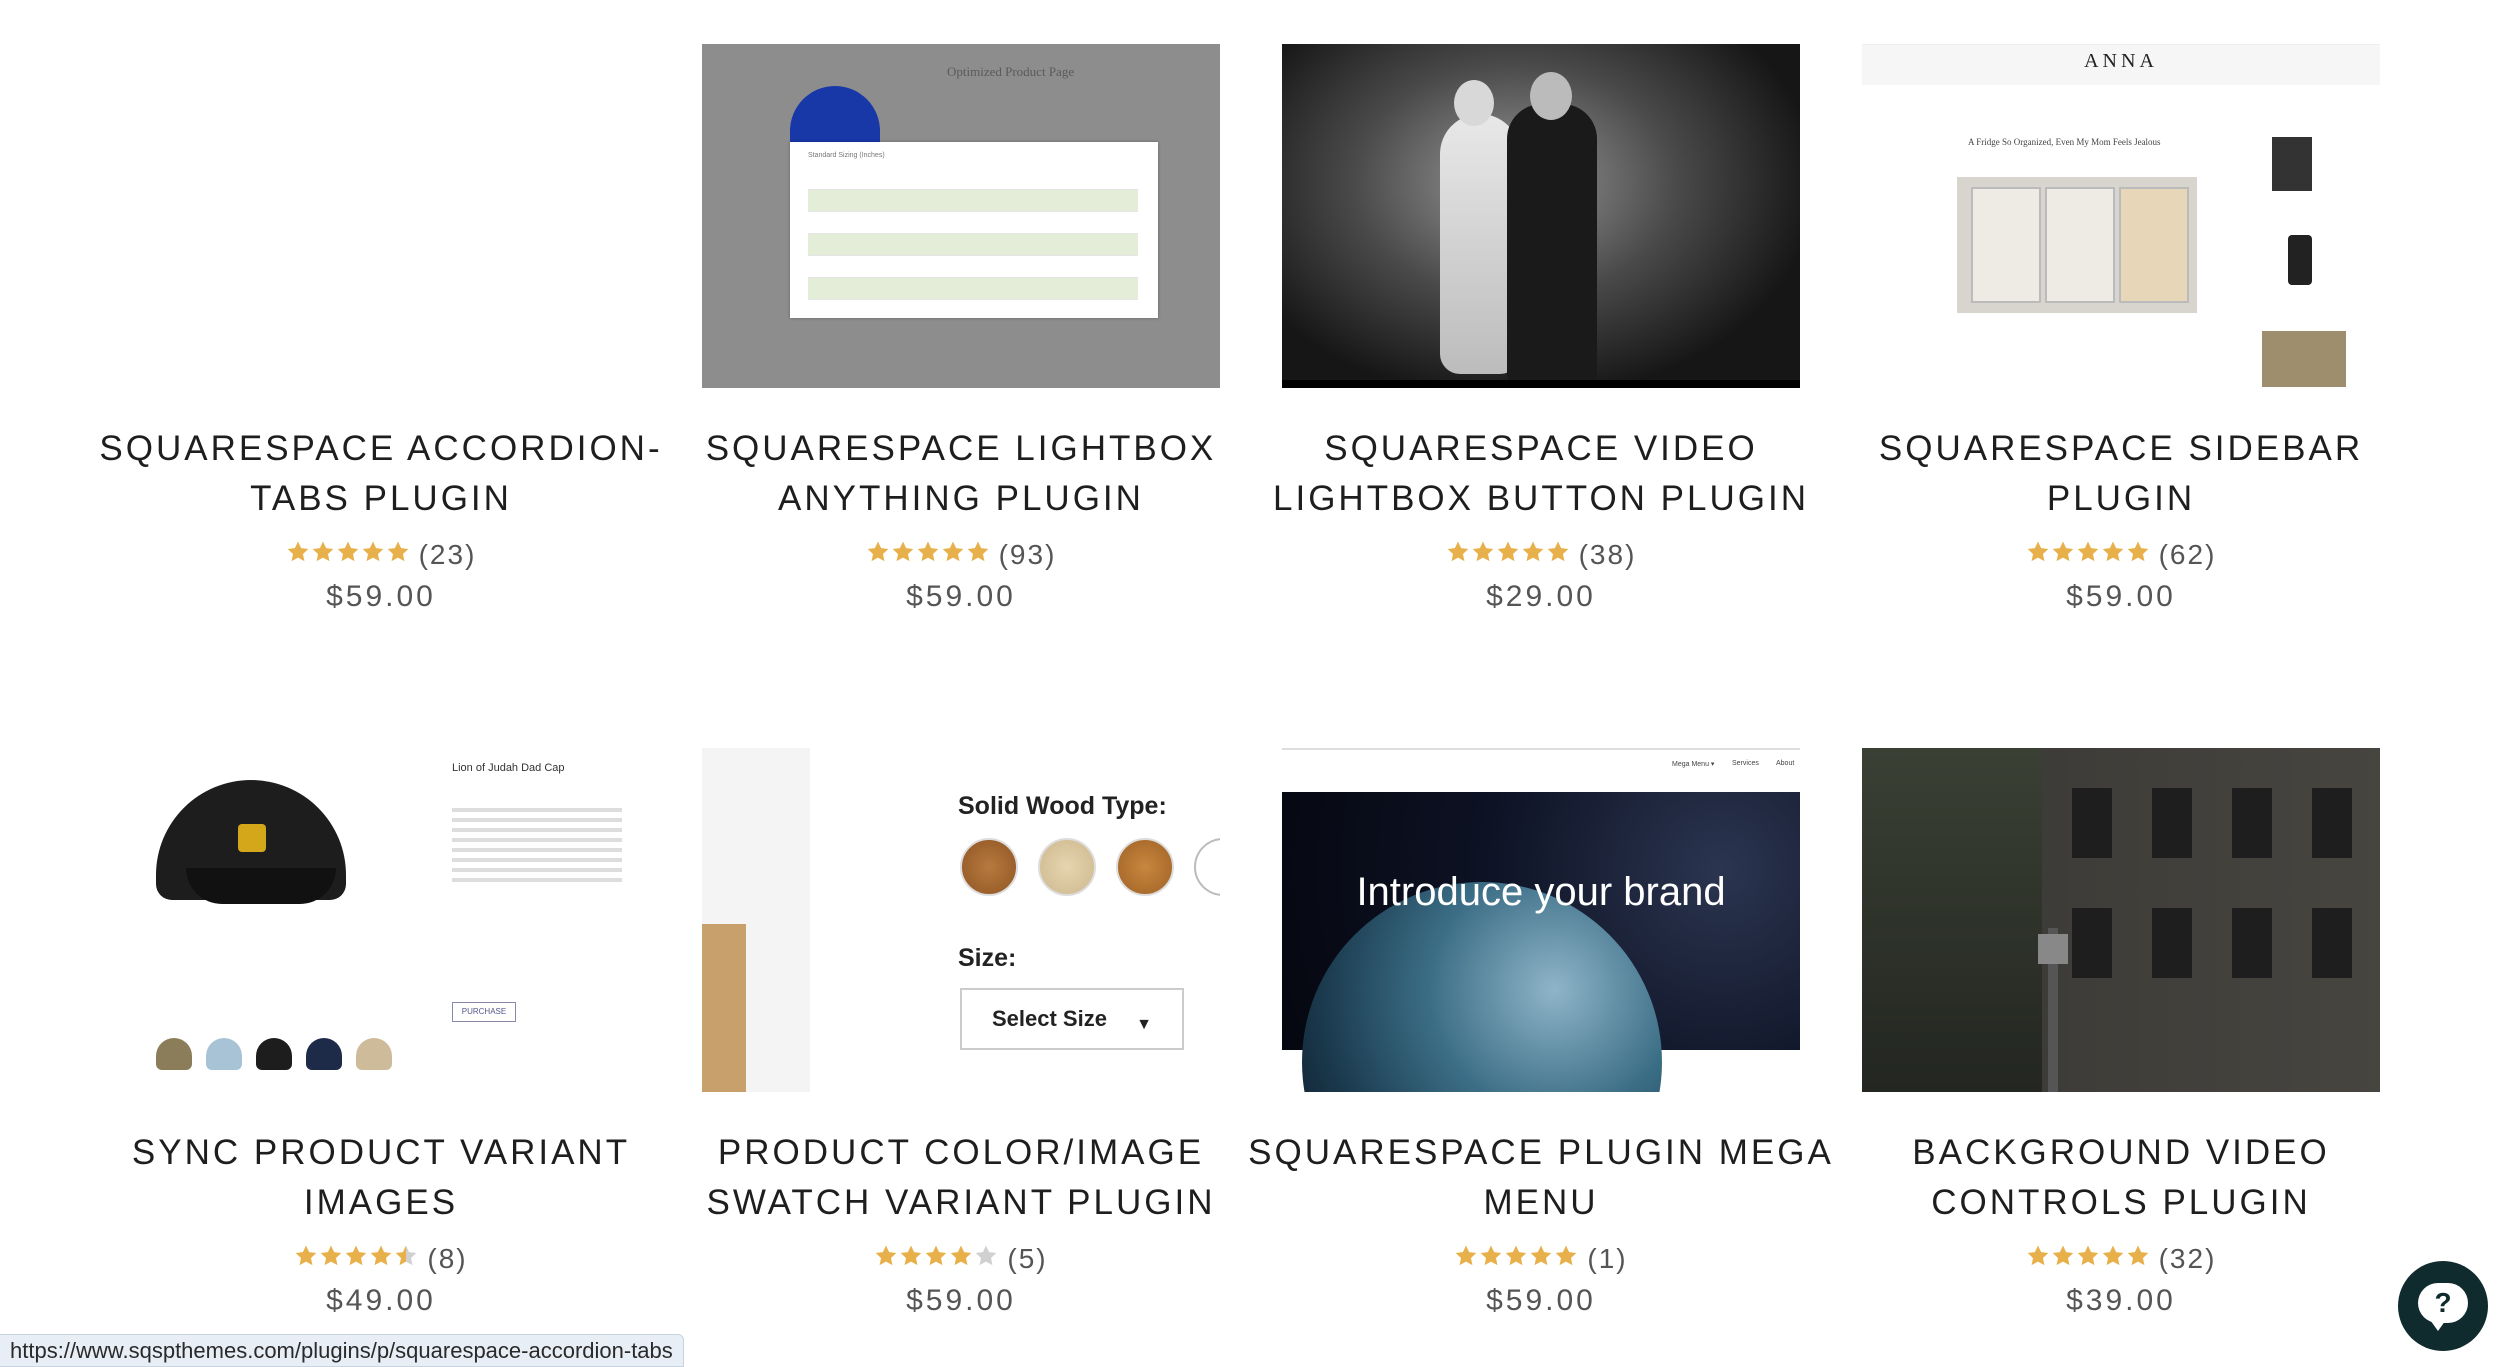 The height and width of the screenshot is (1367, 2500). I want to click on phone-image, so click(2300, 260).